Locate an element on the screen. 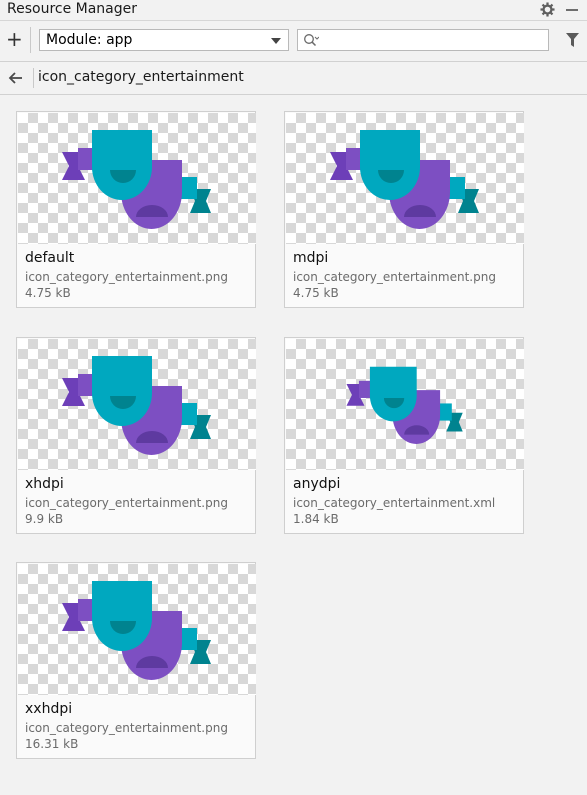 The height and width of the screenshot is (795, 587). file-size: 16.31 kB is located at coordinates (52, 744).